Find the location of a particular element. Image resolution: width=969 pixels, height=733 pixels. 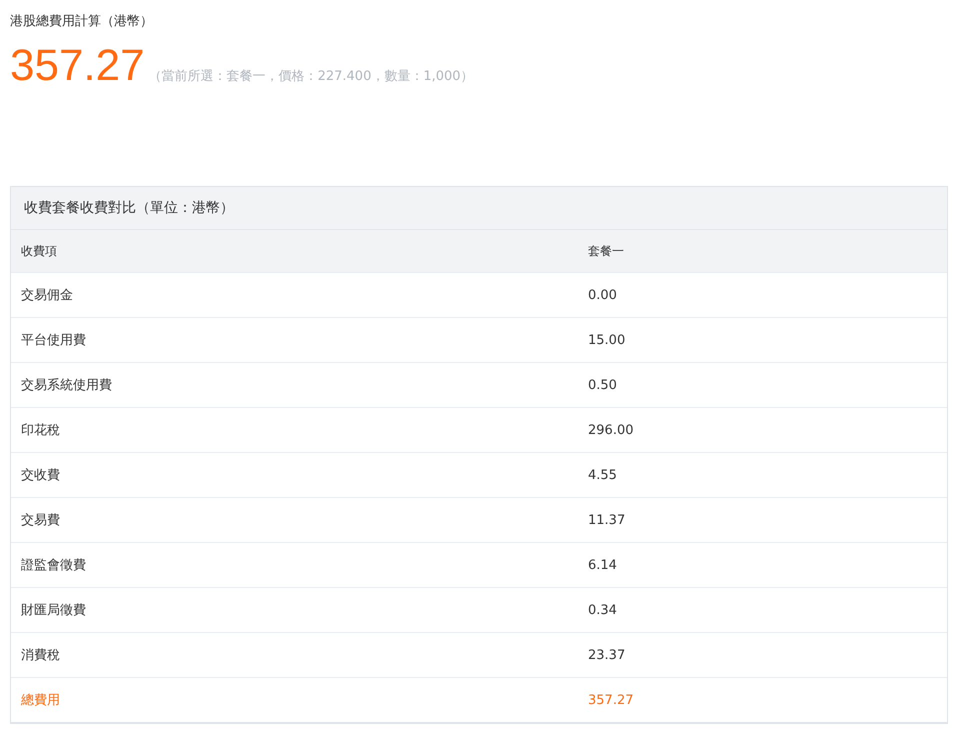

table-cell-text: 0.34 is located at coordinates (602, 610).